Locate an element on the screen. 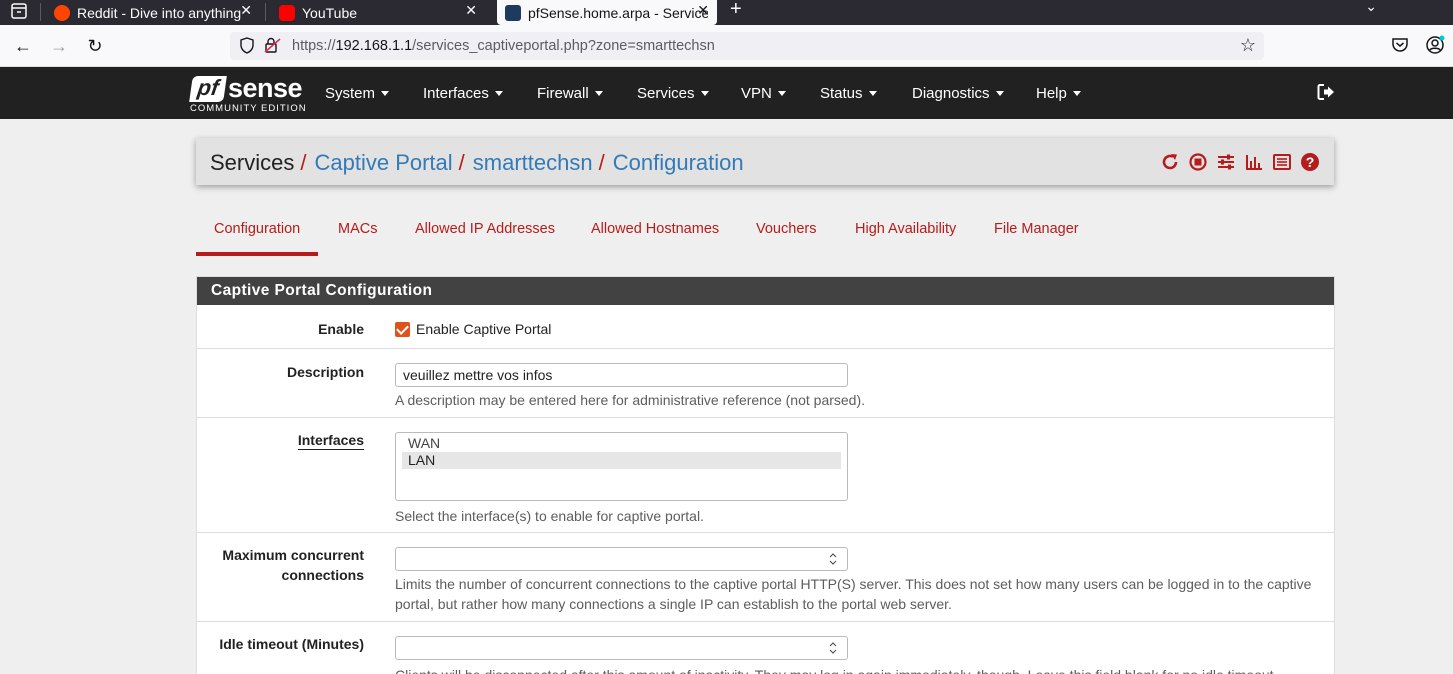 This screenshot has height=674, width=1453. back-button: ← is located at coordinates (23, 46).